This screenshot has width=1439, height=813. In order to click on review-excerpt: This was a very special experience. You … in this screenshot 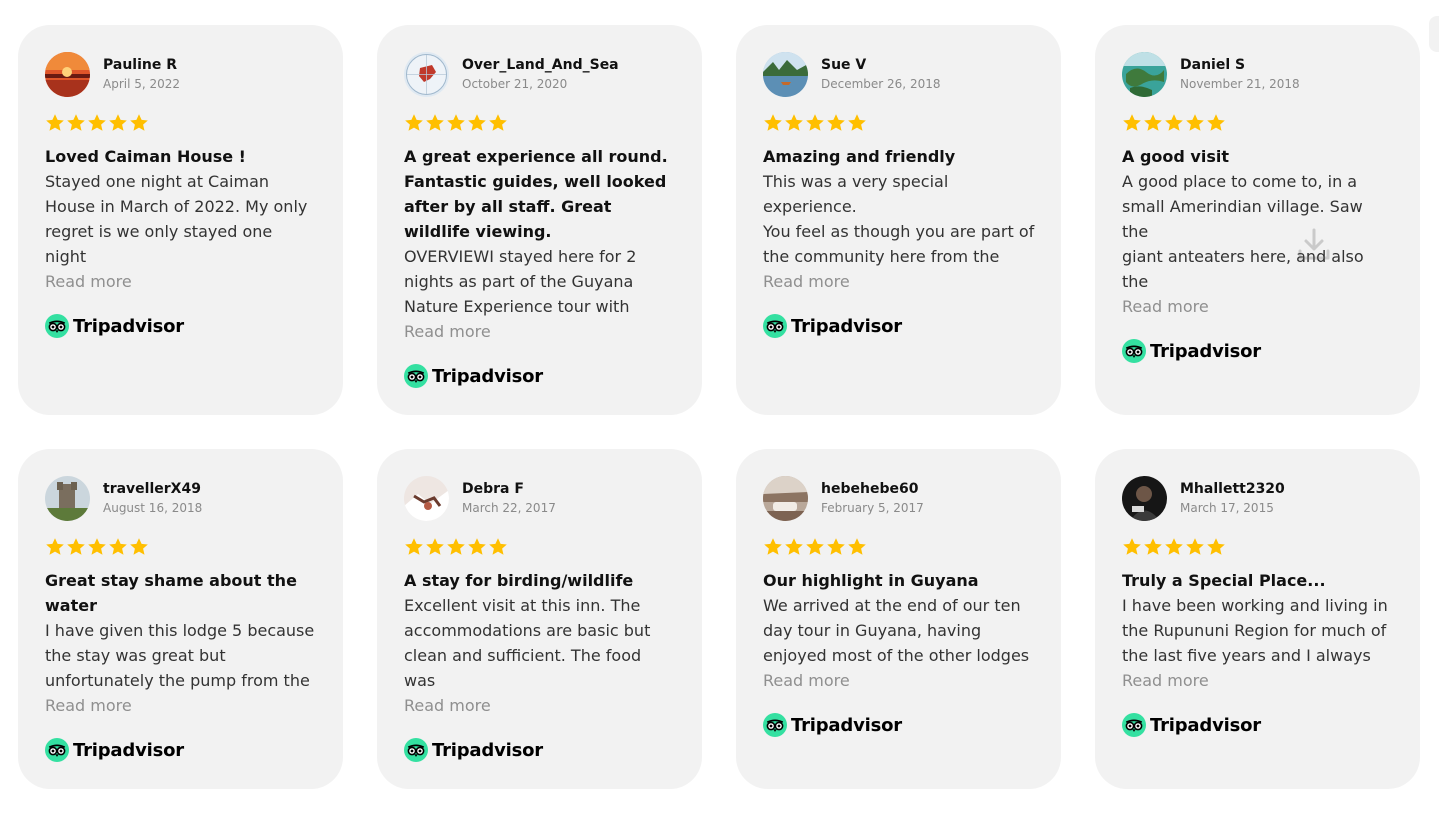, I will do `click(899, 219)`.